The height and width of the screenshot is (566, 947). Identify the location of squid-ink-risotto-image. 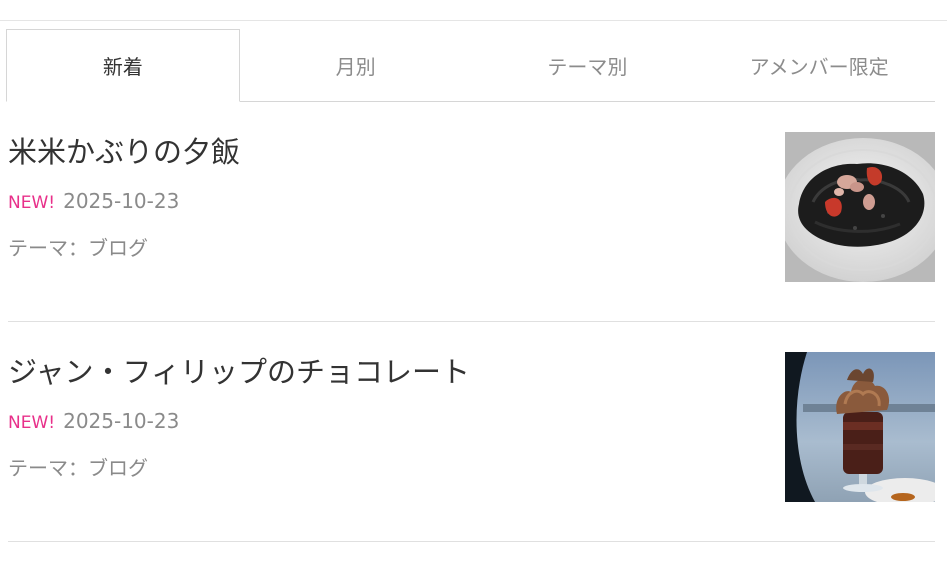
(860, 207).